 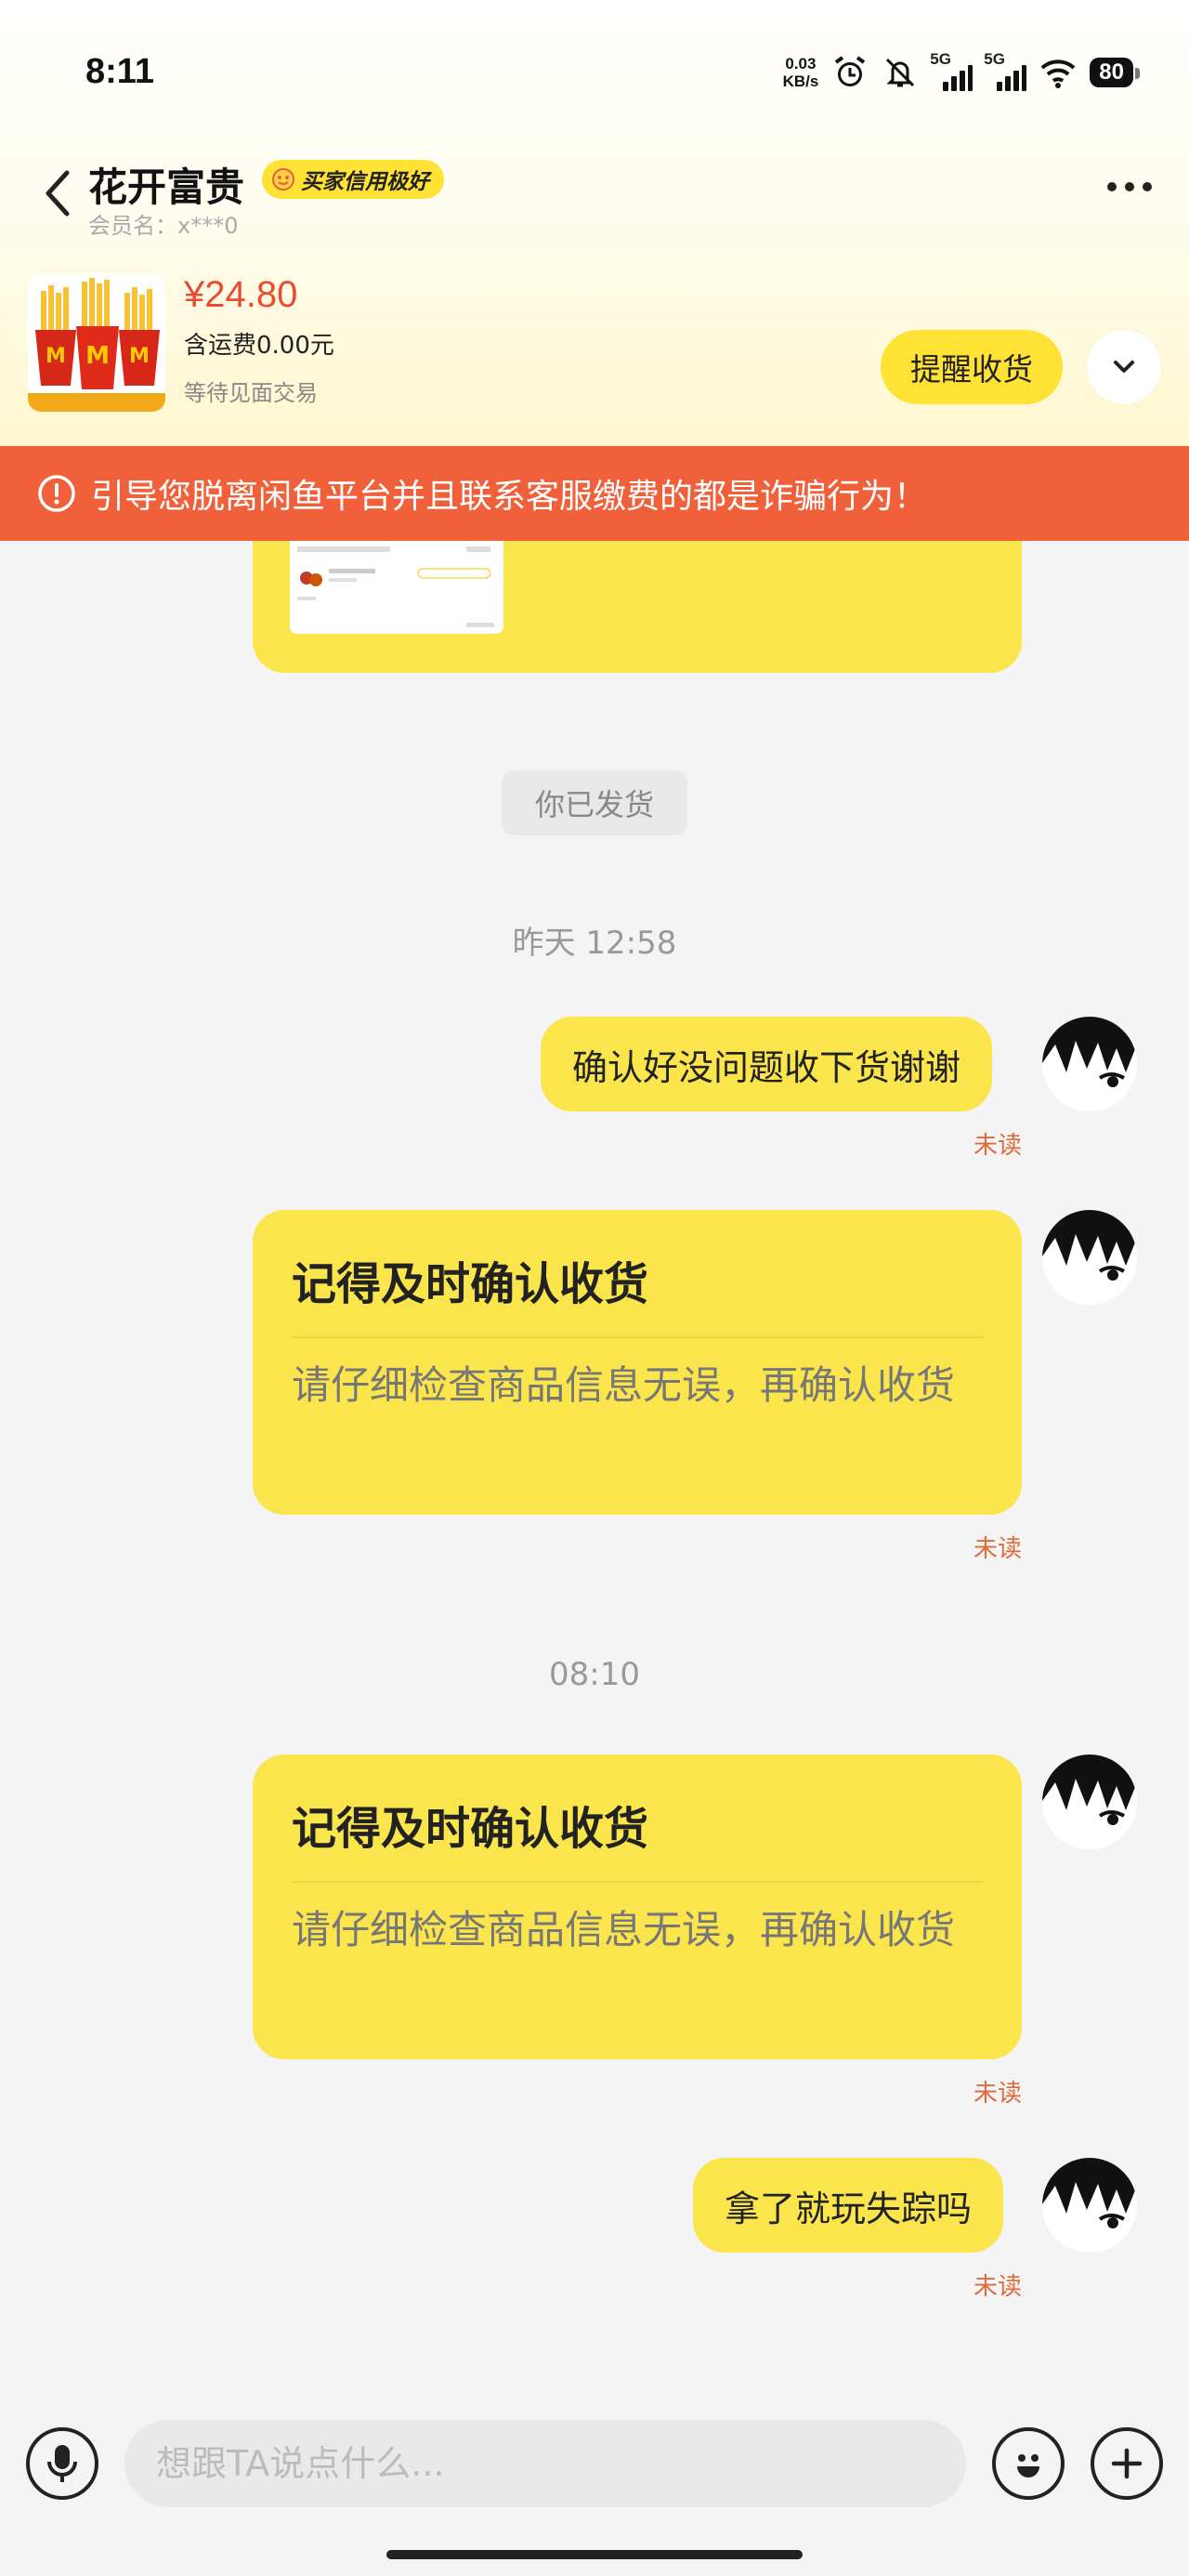 What do you see at coordinates (1058, 73) in the screenshot?
I see `wifi-icon` at bounding box center [1058, 73].